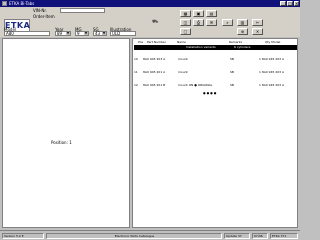 The image size is (320, 240). I want to click on toolbar-btn-10: ▢, so click(185, 31).